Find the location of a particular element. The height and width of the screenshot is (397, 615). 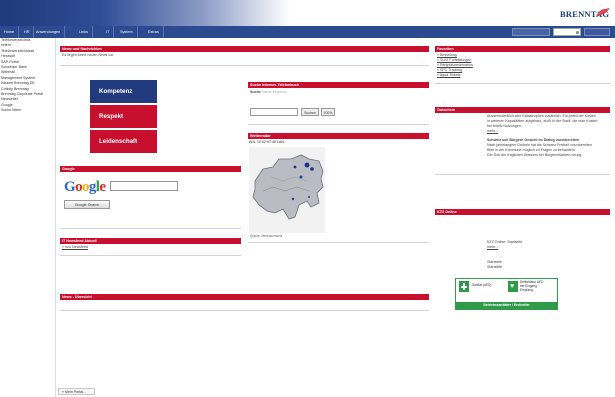

news-overview-header: News - Übersicht is located at coordinates (244, 297).